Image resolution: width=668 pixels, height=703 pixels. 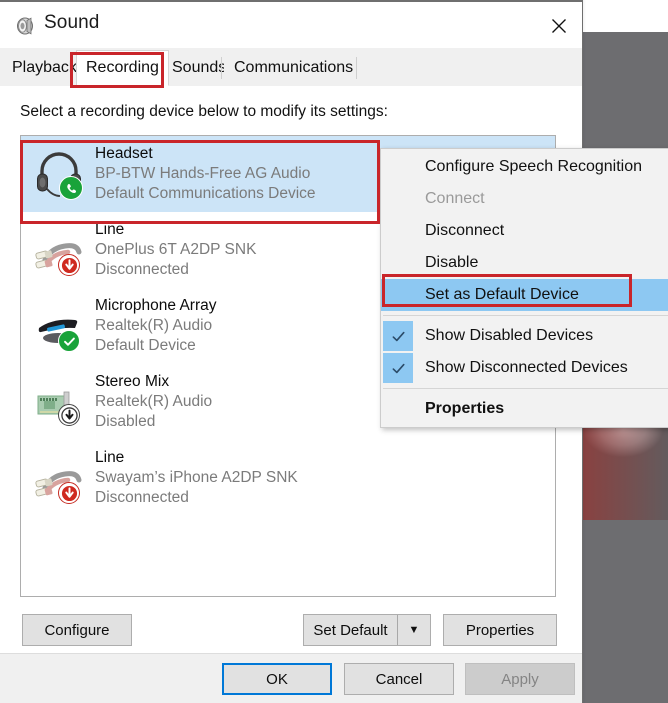 What do you see at coordinates (277, 679) in the screenshot?
I see `ok-button: OK` at bounding box center [277, 679].